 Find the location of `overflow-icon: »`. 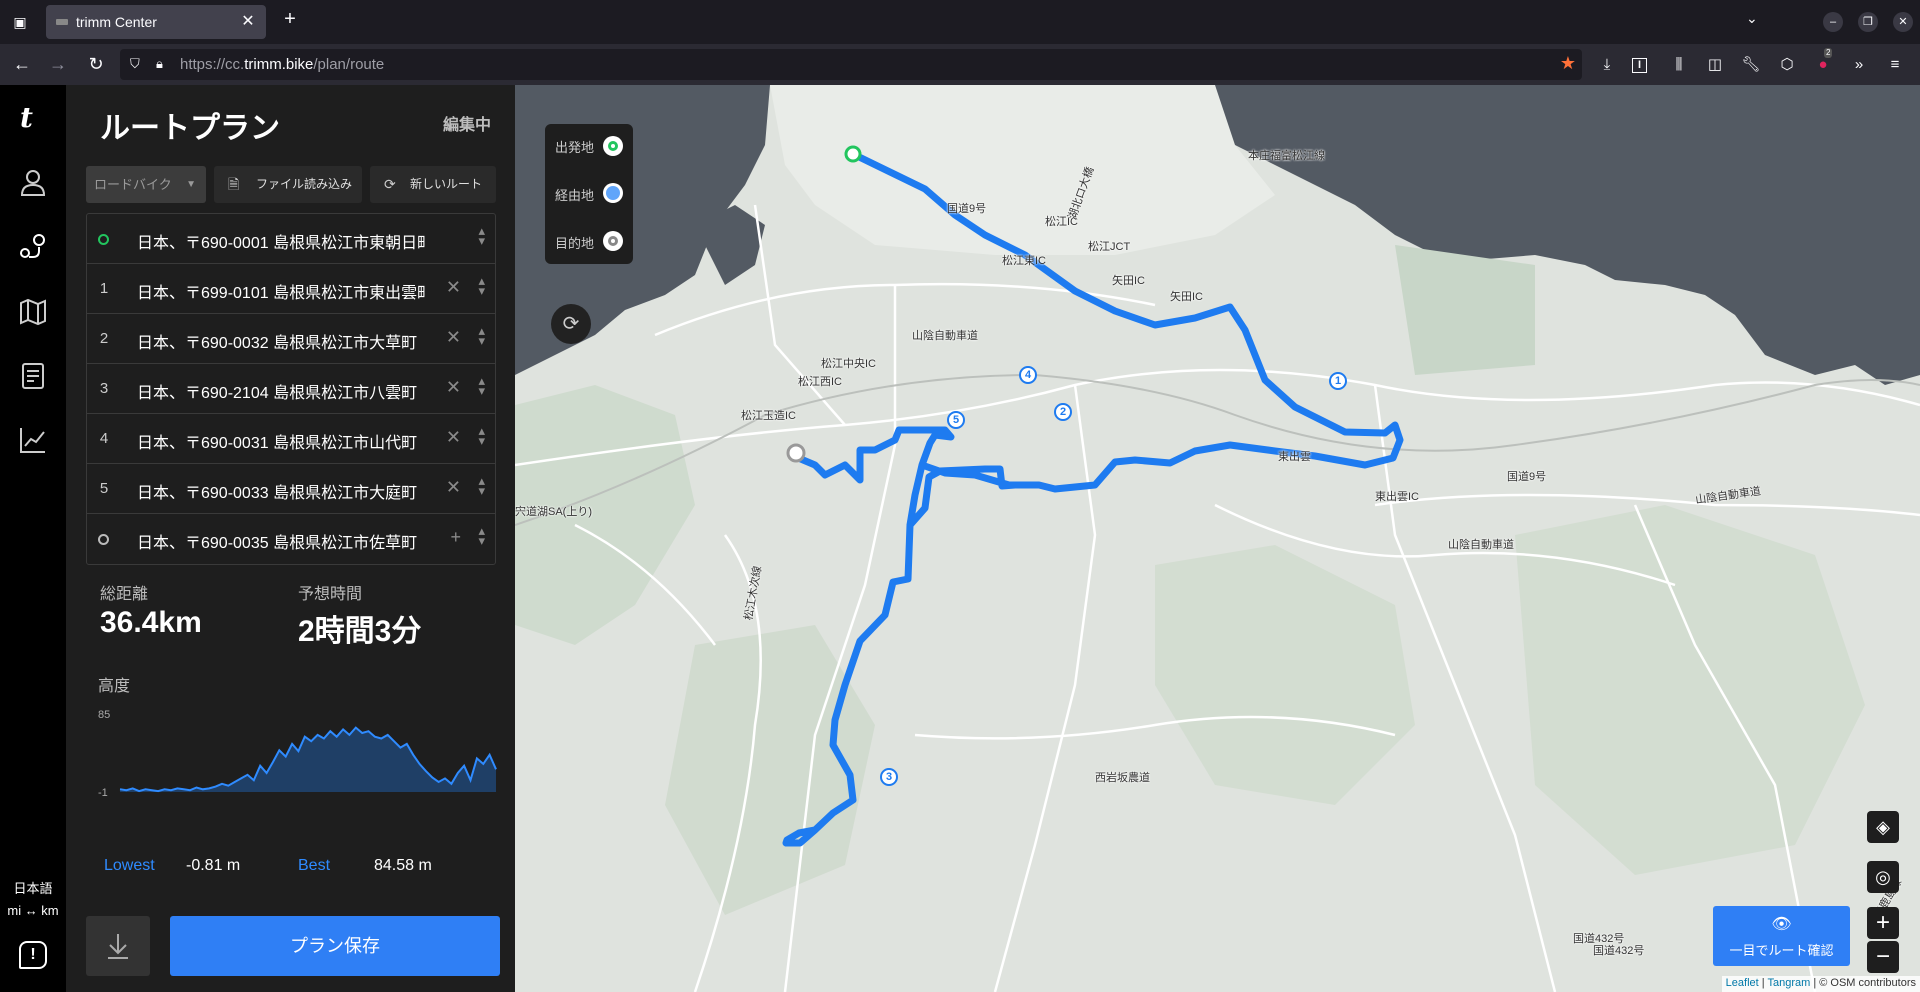

overflow-icon: » is located at coordinates (1859, 65).